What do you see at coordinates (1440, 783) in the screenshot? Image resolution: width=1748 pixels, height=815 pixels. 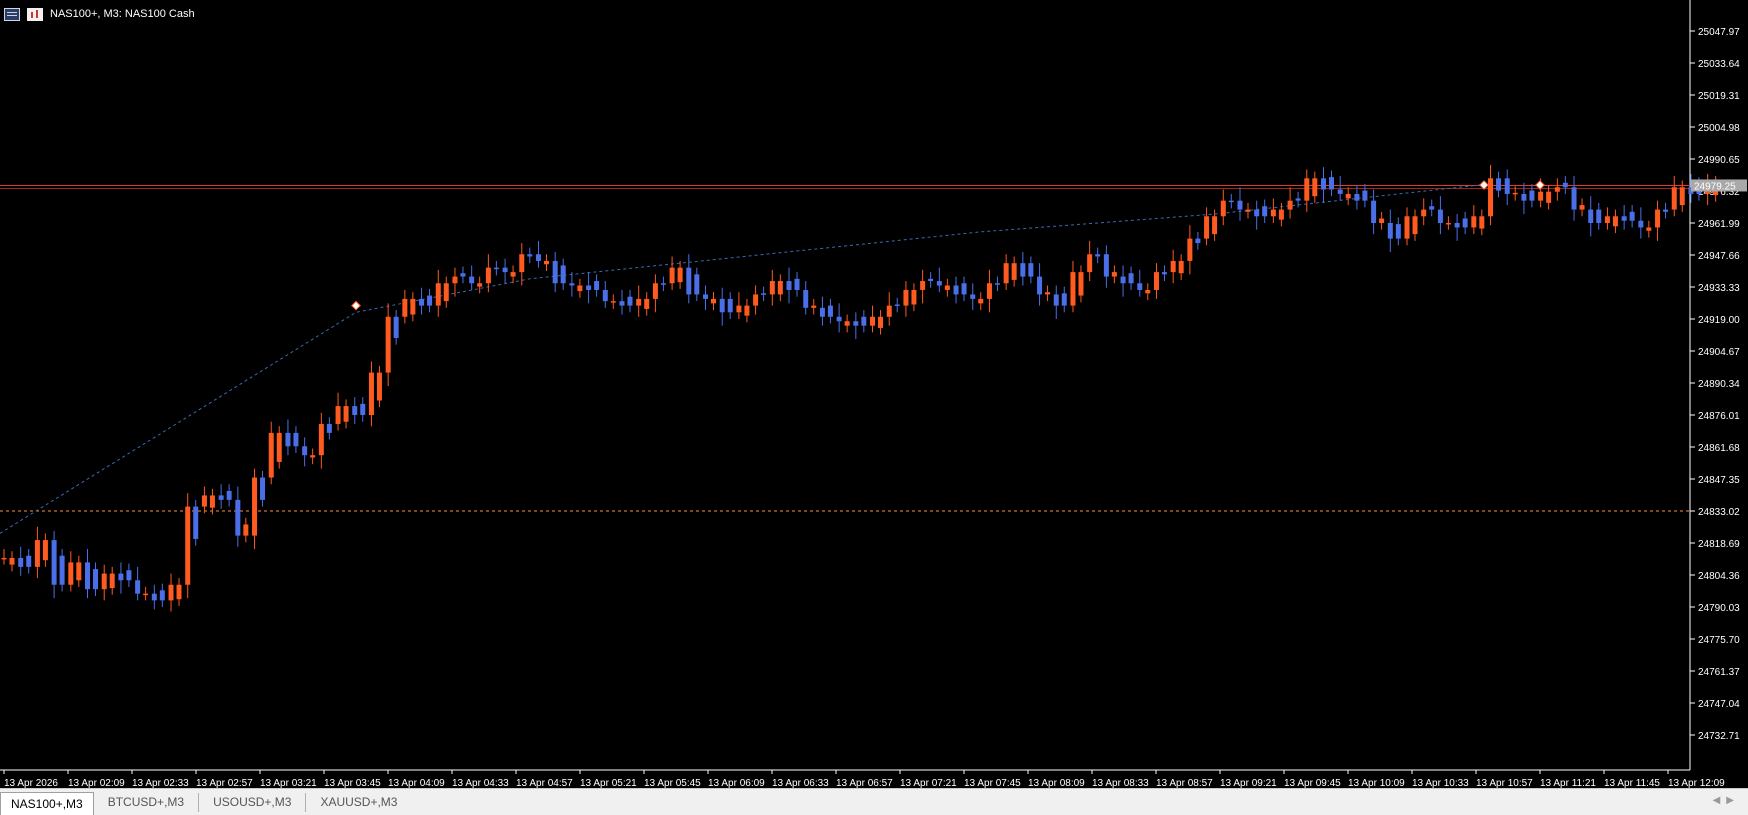 I see `x-tick-label: 13 Apr 10:33` at bounding box center [1440, 783].